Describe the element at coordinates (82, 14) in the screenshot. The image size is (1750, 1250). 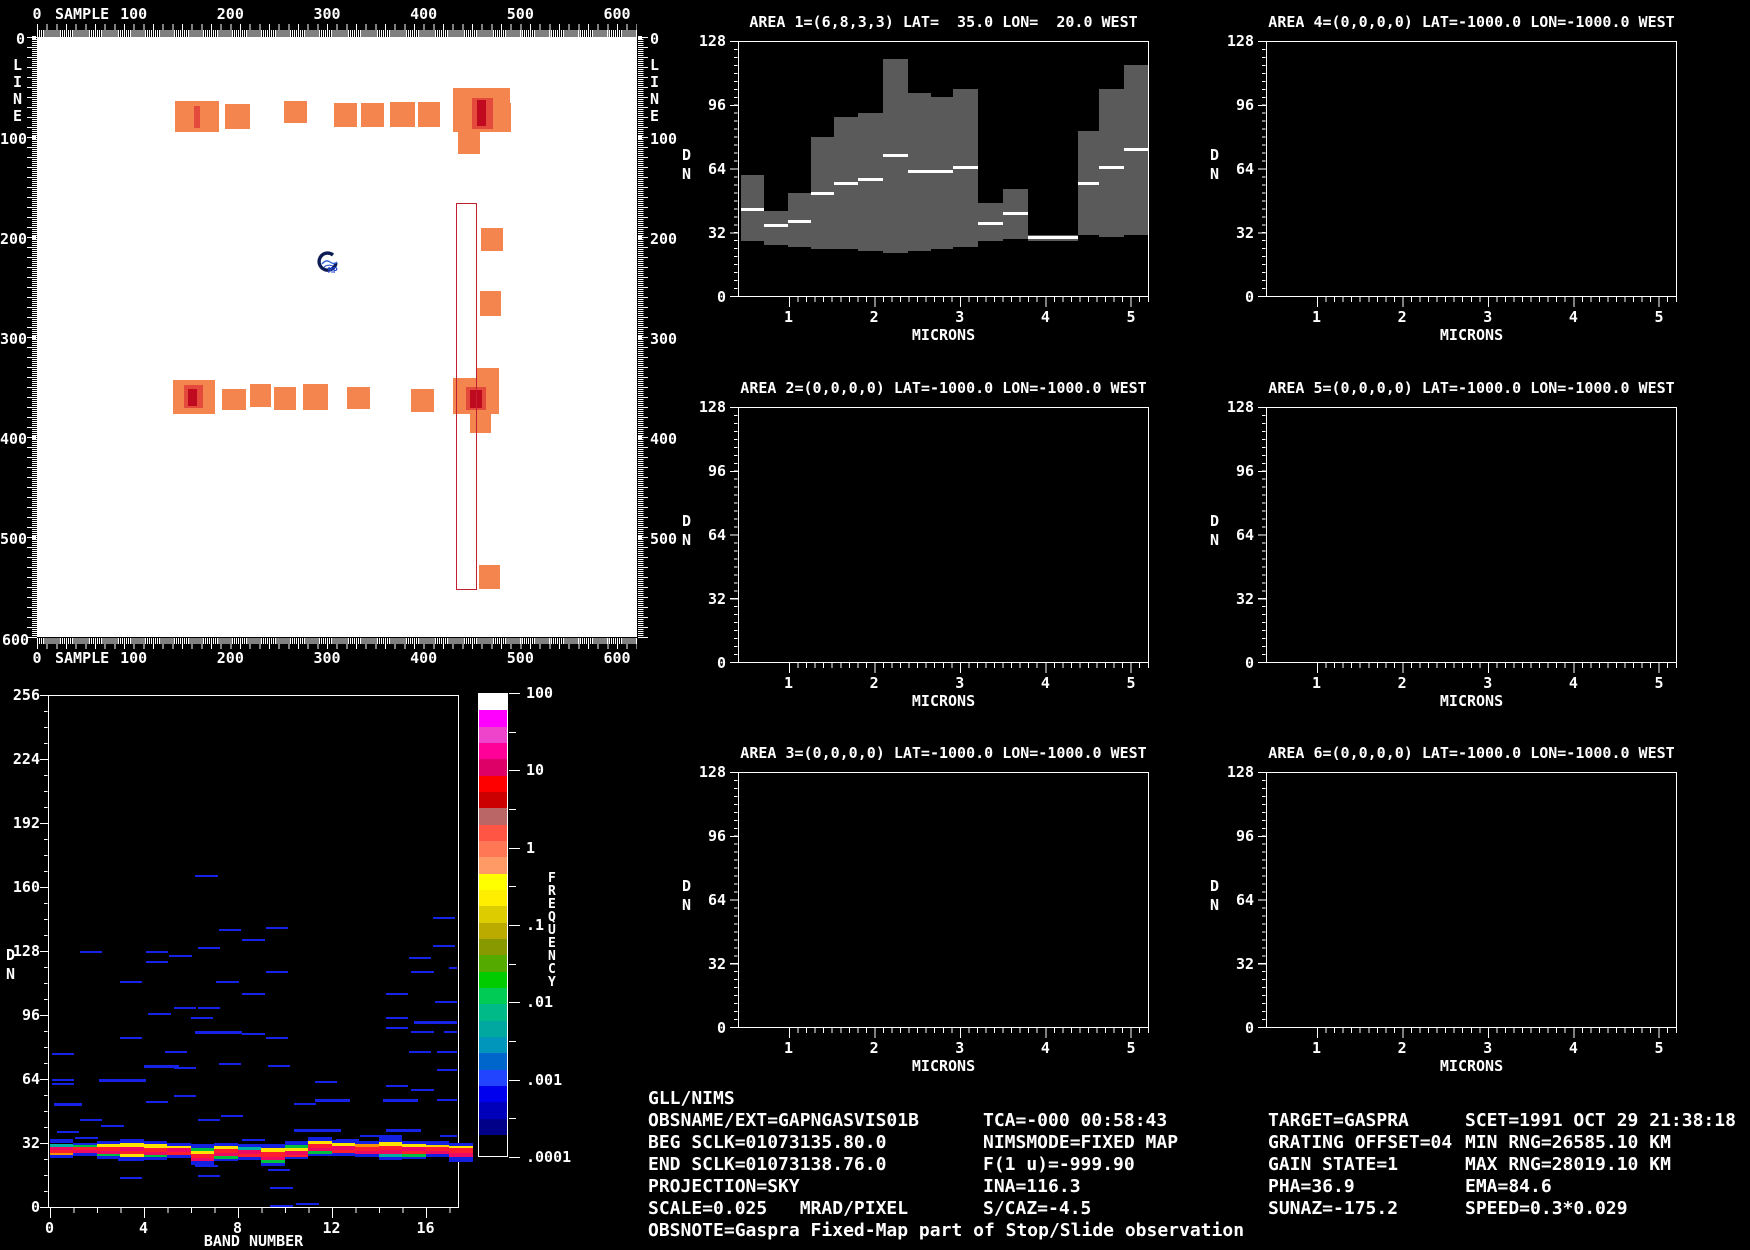
I see `map-xlabel-top: SAMPLE` at that location.